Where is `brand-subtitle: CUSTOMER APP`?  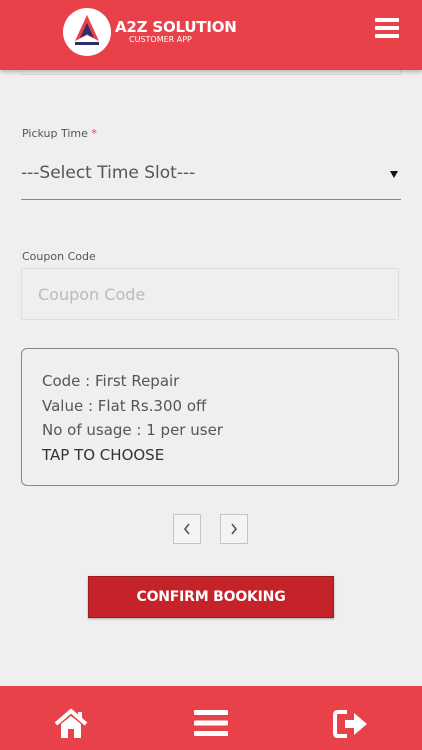 brand-subtitle: CUSTOMER APP is located at coordinates (160, 39).